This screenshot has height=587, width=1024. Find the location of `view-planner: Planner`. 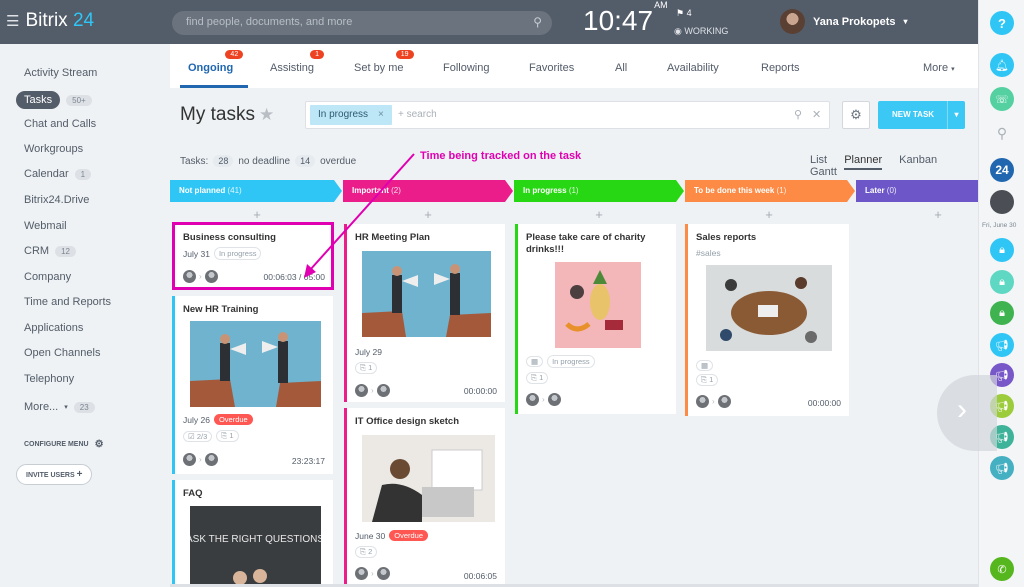

view-planner: Planner is located at coordinates (863, 162).